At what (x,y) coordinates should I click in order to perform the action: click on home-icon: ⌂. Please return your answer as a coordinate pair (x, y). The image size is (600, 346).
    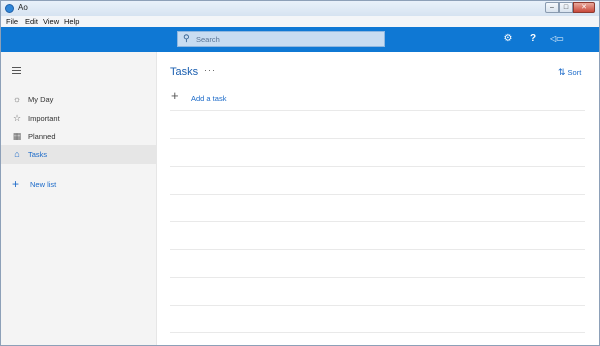
    Looking at the image, I should click on (17, 154).